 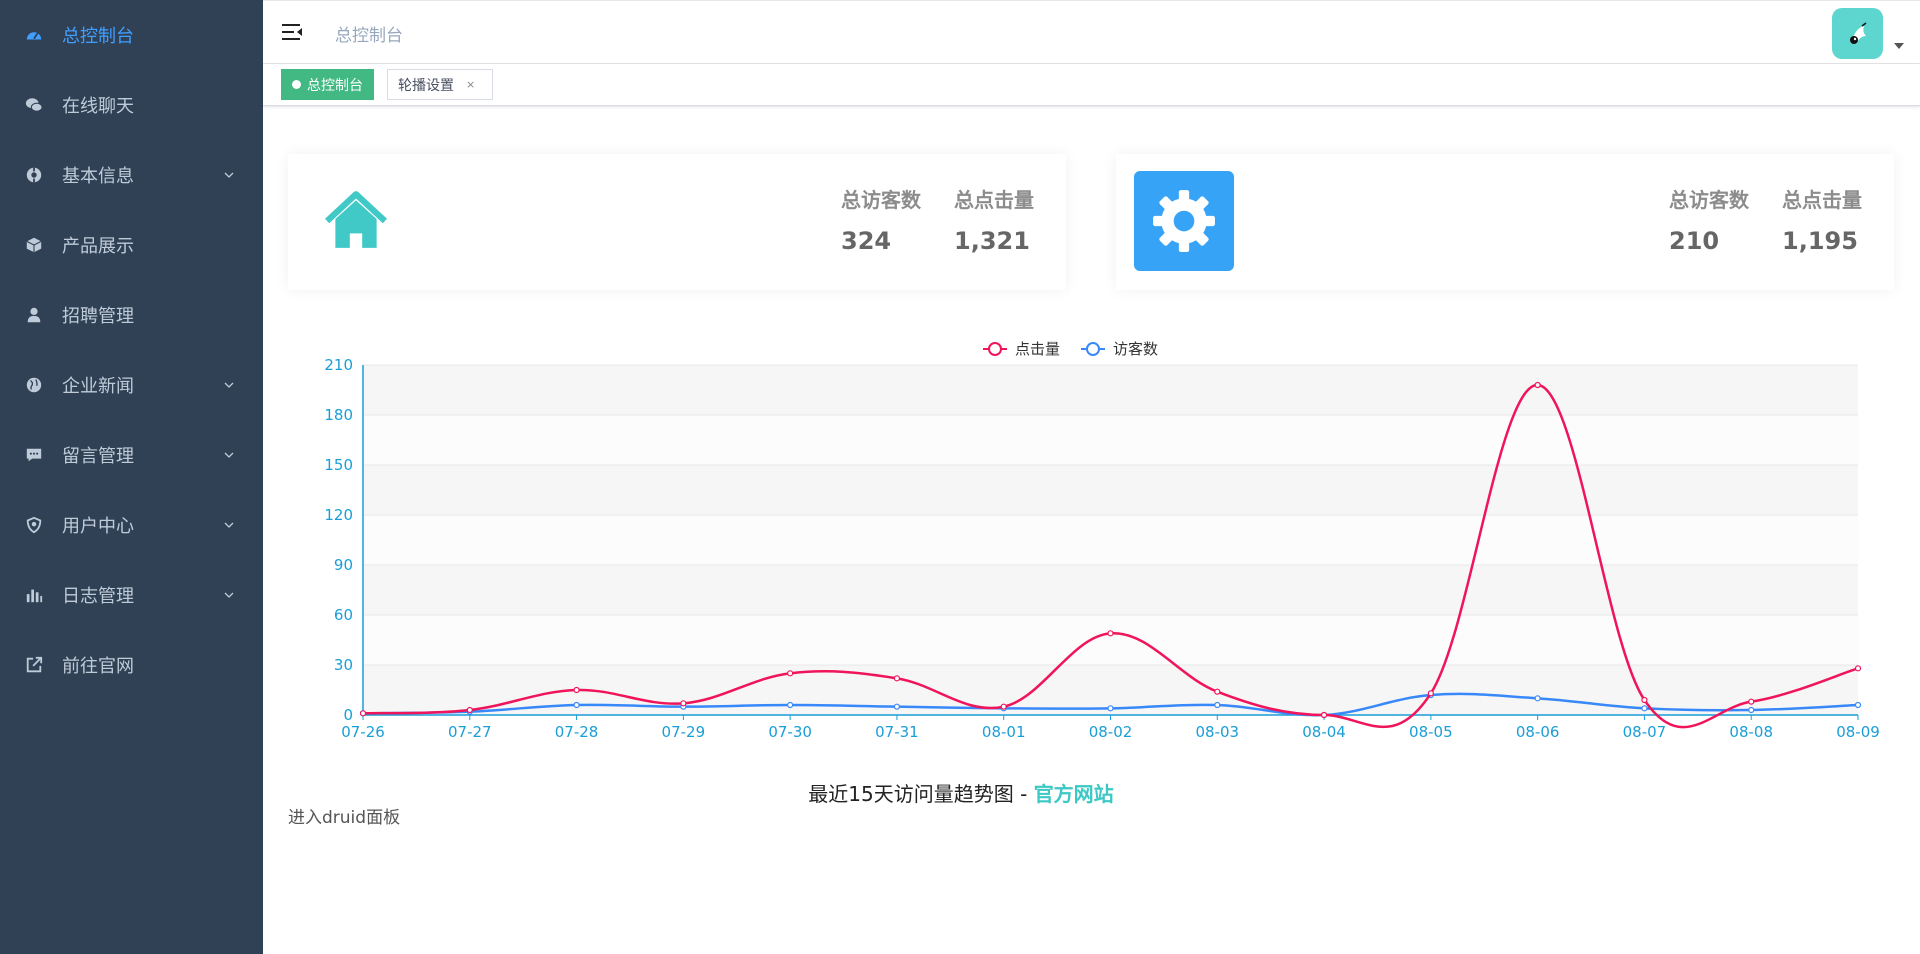 I want to click on tag-dashboard: 总控制台, so click(x=327, y=84).